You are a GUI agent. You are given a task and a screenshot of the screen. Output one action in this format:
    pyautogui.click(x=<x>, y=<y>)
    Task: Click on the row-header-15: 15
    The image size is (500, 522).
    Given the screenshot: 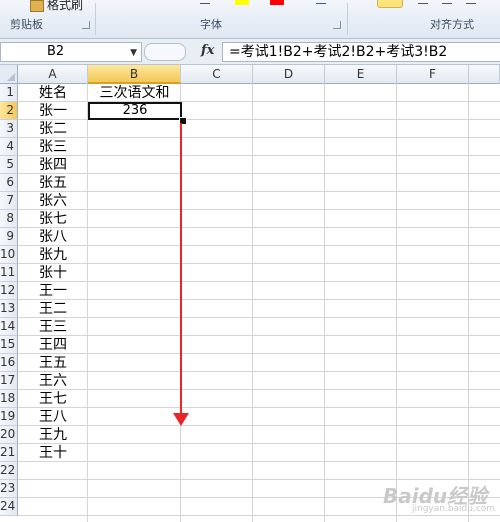 What is the action you would take?
    pyautogui.click(x=9, y=345)
    